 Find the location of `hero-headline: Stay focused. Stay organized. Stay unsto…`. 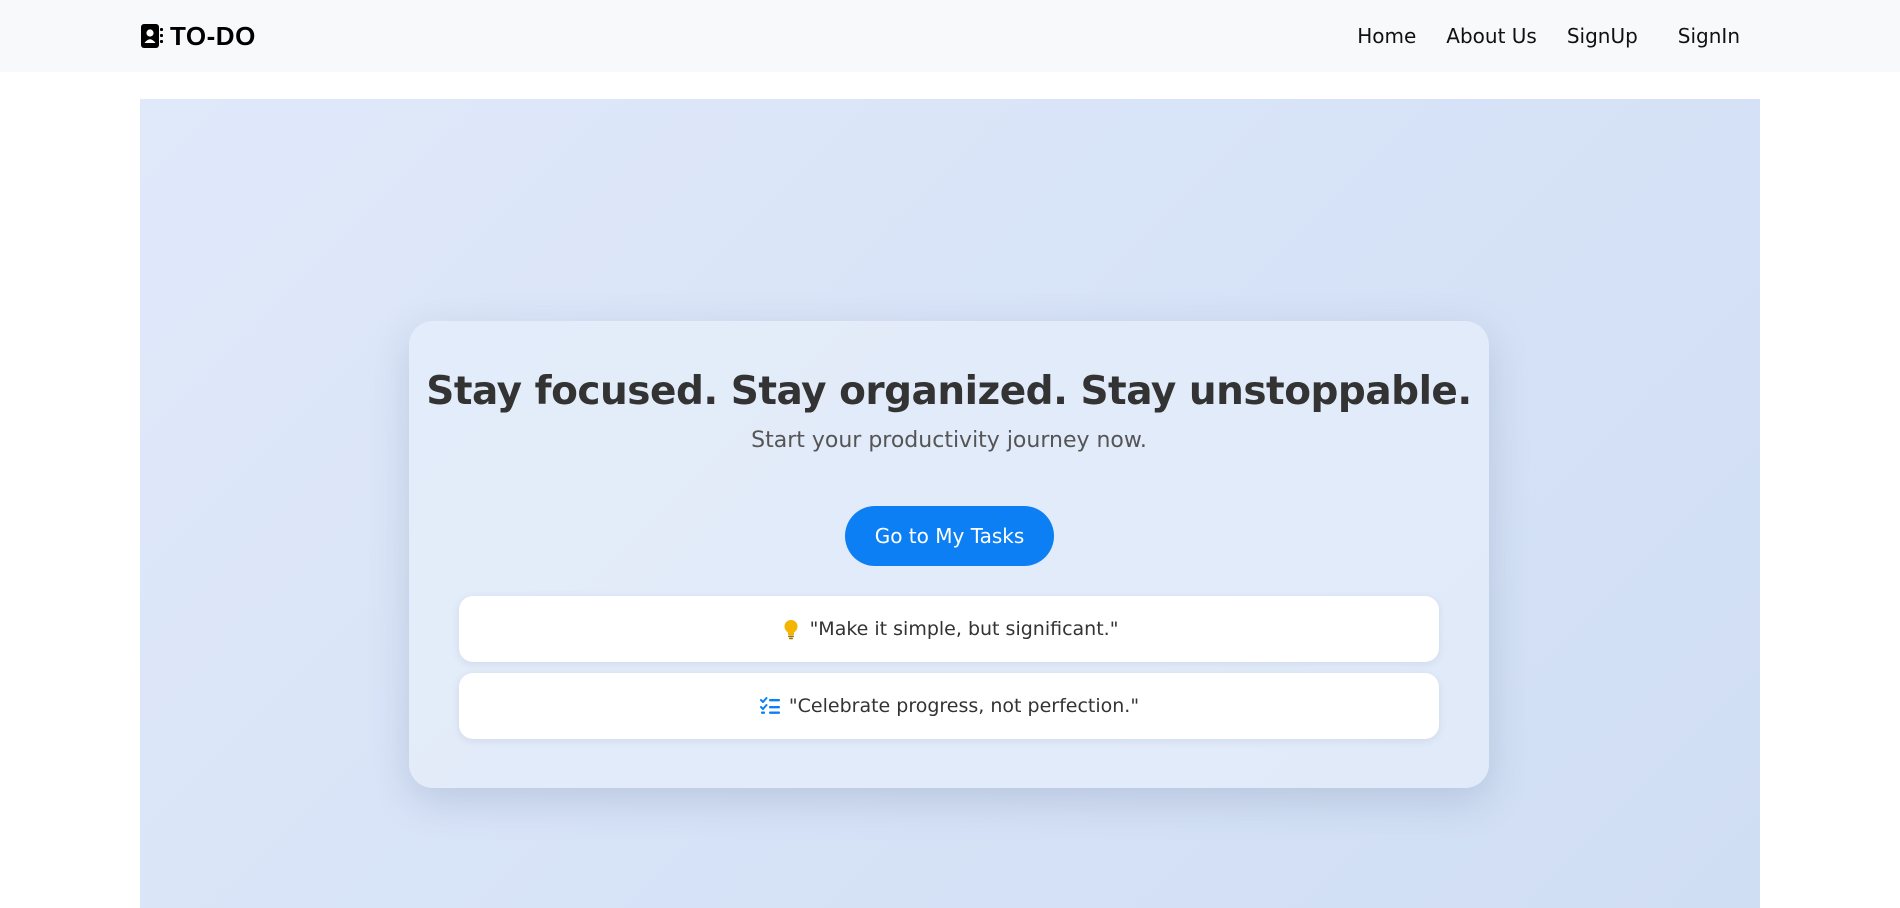

hero-headline: Stay focused. Stay organized. Stay unsto… is located at coordinates (949, 391).